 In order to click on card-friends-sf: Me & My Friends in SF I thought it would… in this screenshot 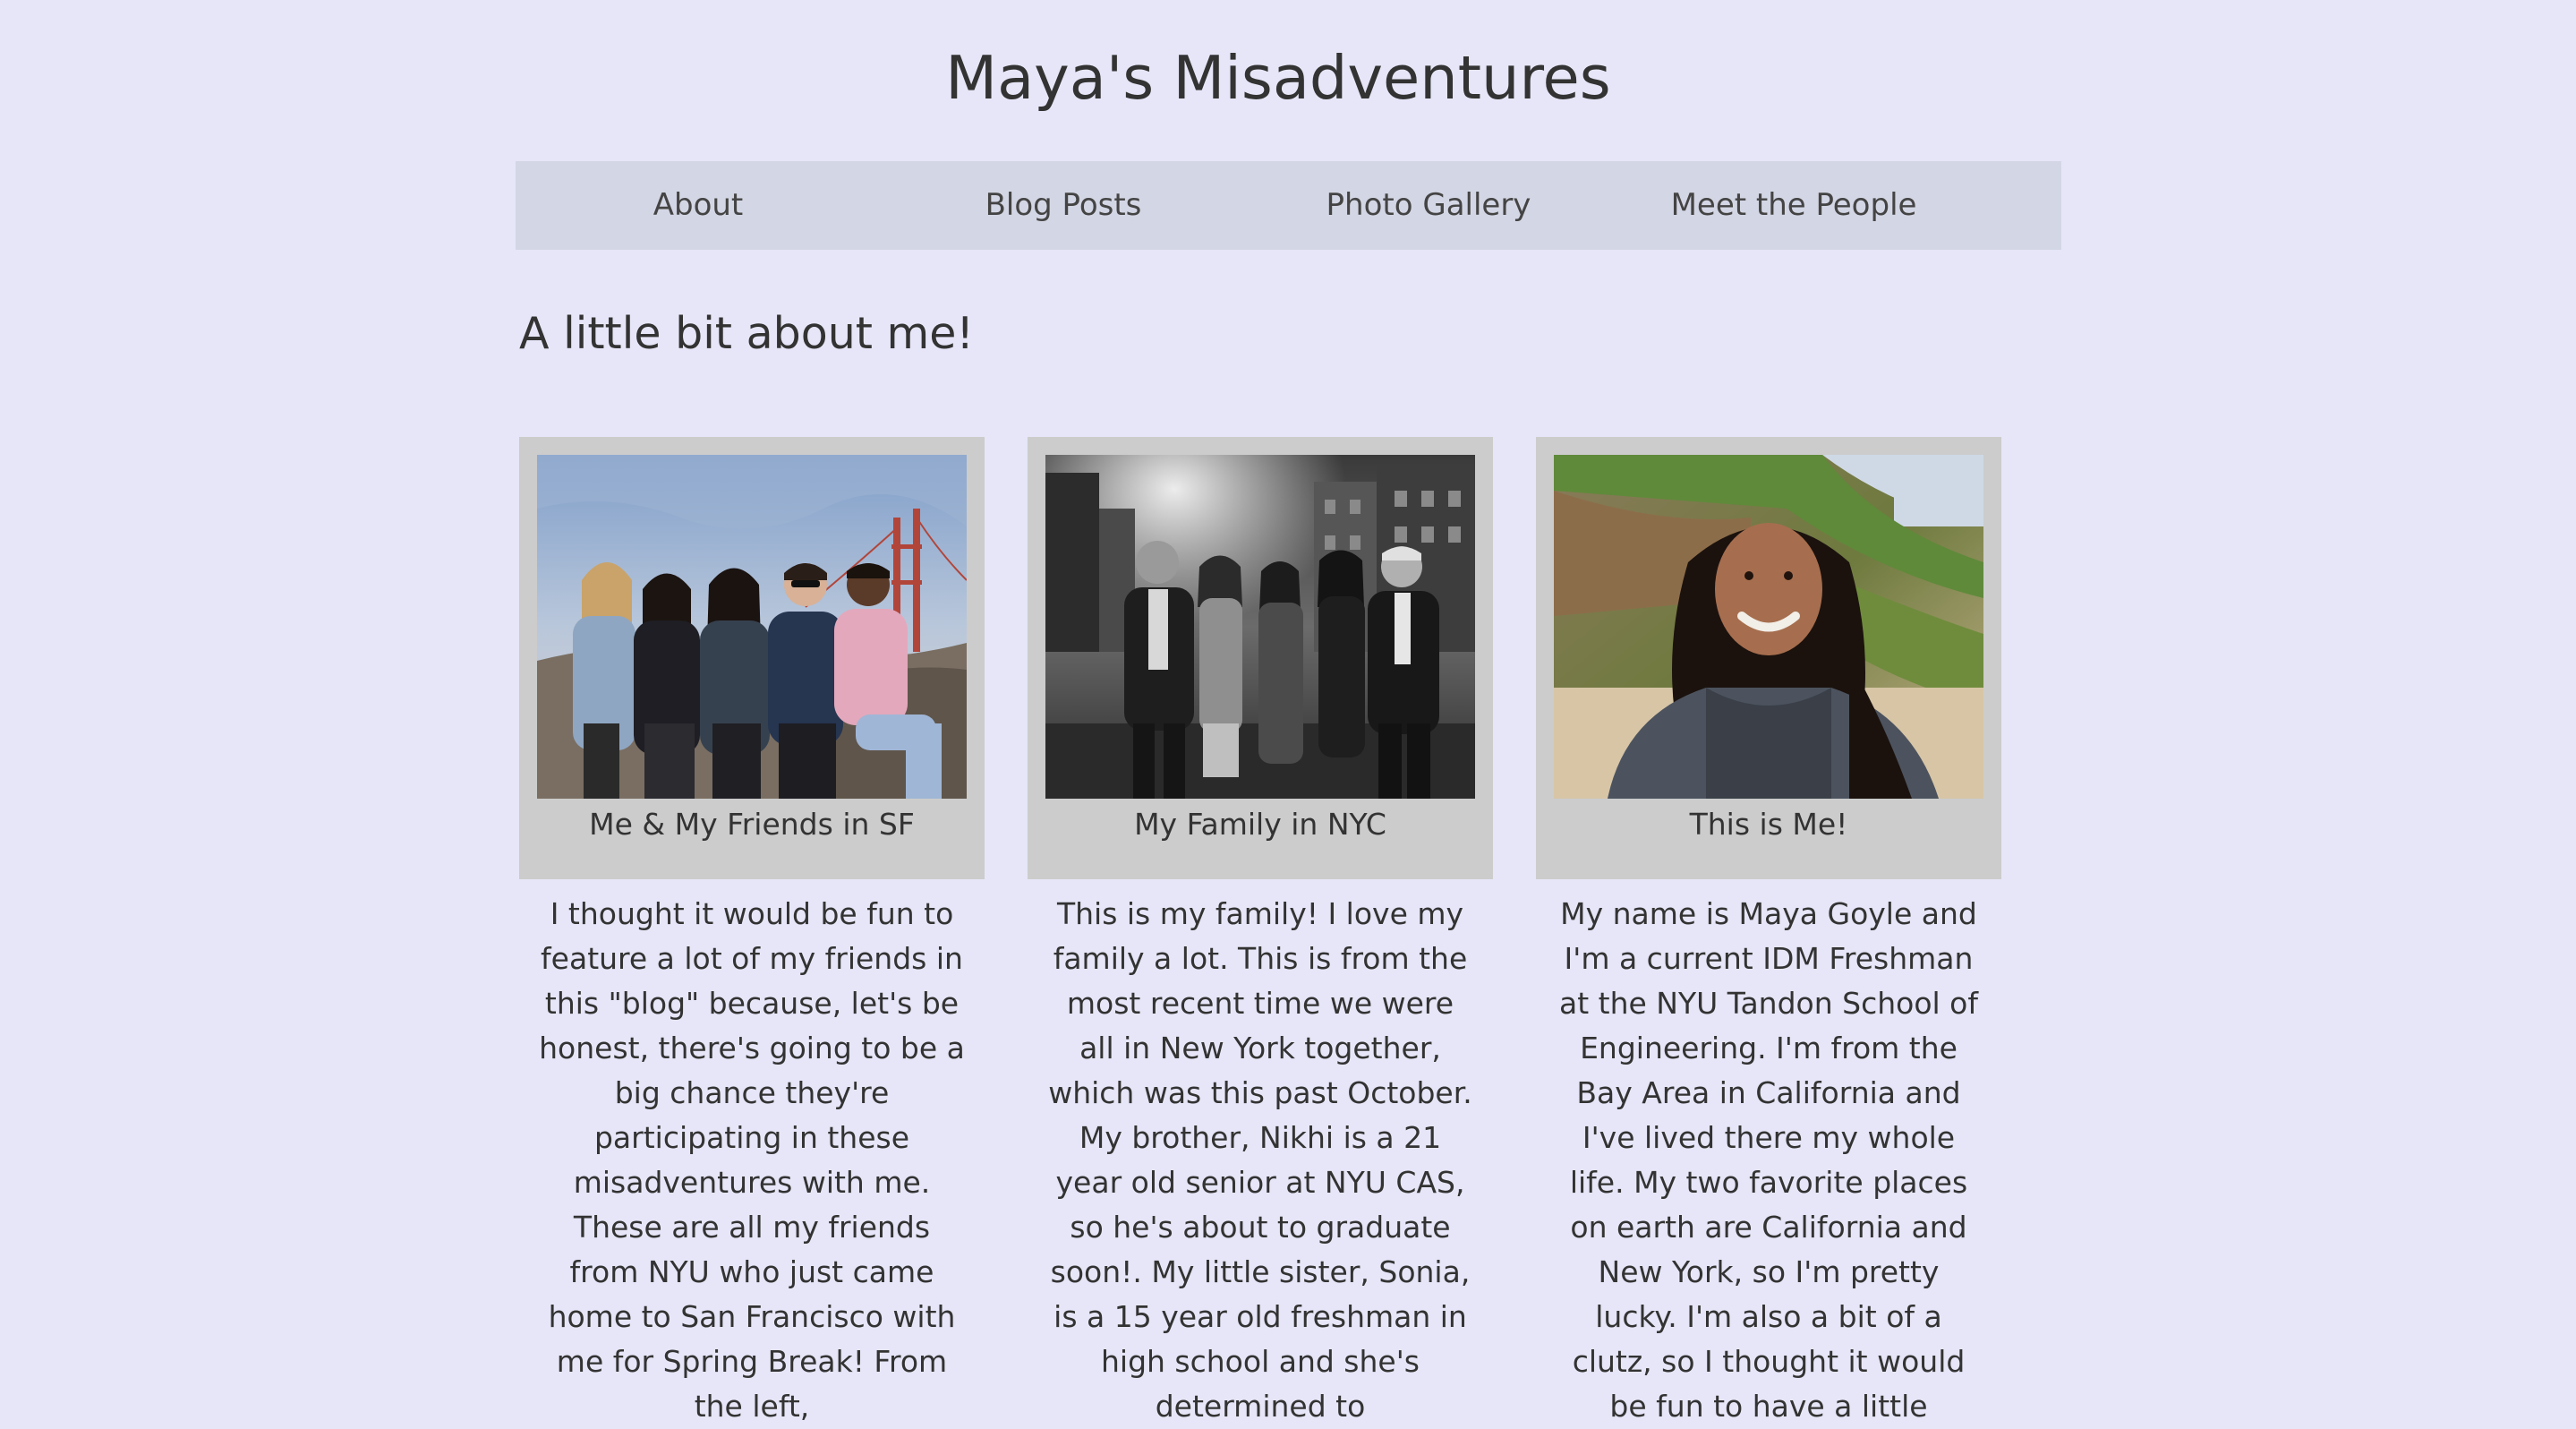, I will do `click(752, 933)`.